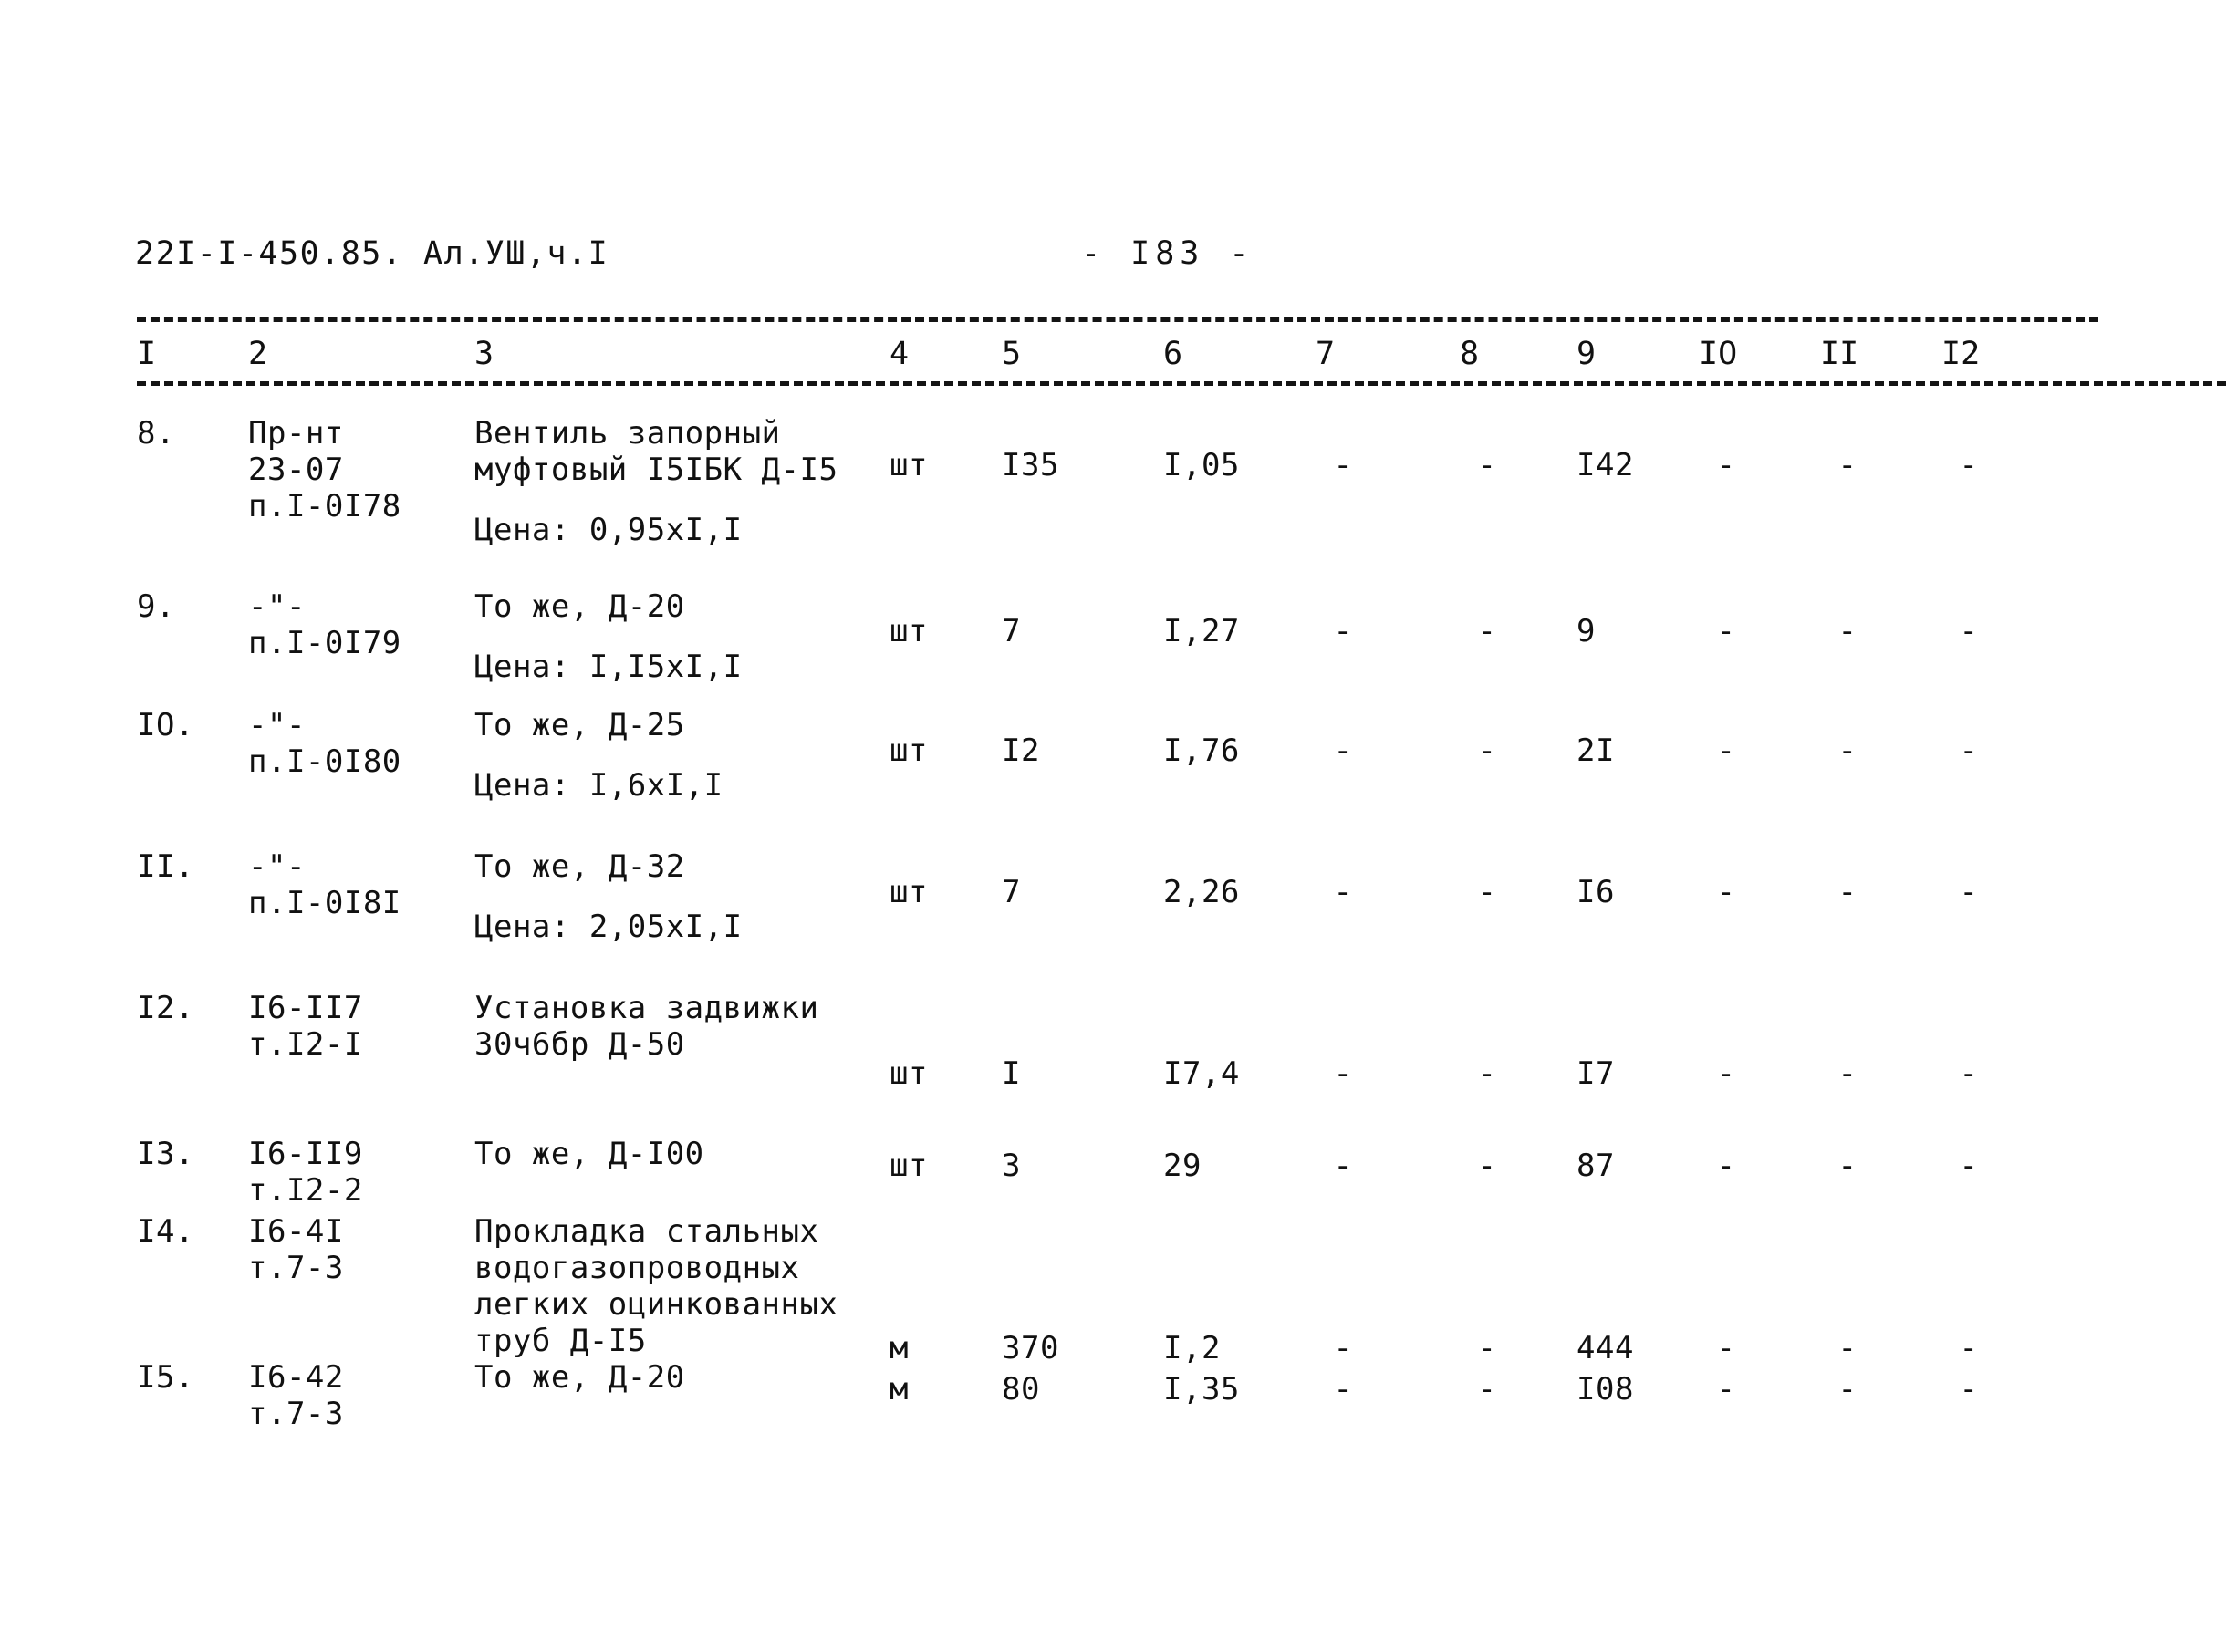  I want to click on row-number: I5., so click(166, 1377).